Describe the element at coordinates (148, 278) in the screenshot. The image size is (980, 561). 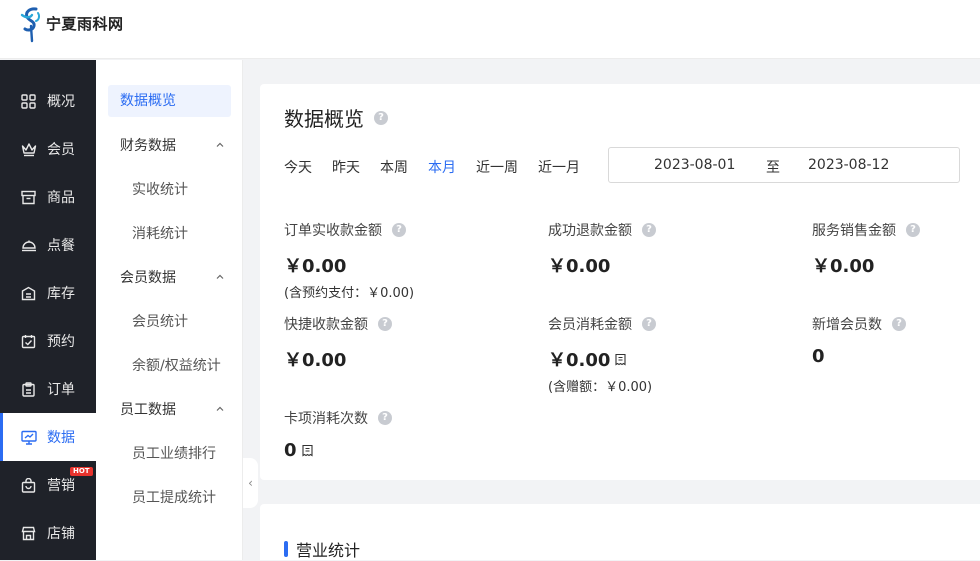
I see `subnav-group-label: 会员数据` at that location.